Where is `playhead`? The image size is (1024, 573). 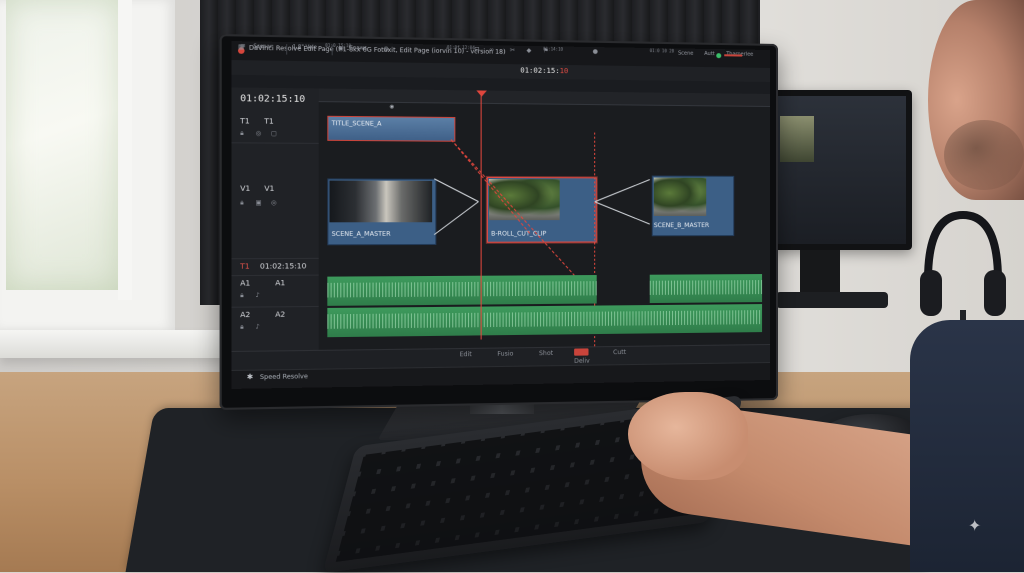
playhead is located at coordinates (481, 216).